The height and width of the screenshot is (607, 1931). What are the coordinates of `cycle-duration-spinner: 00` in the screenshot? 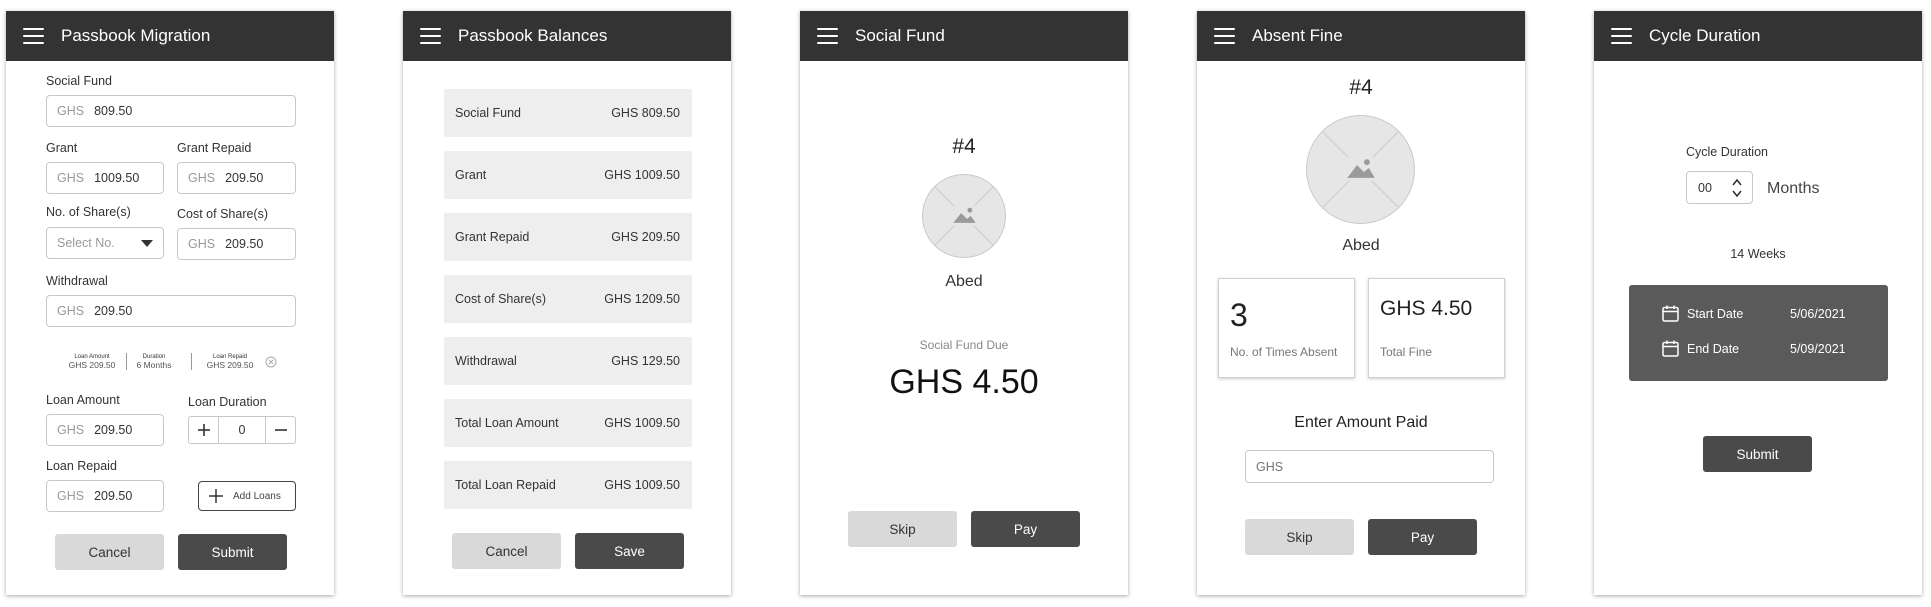 It's located at (1719, 187).